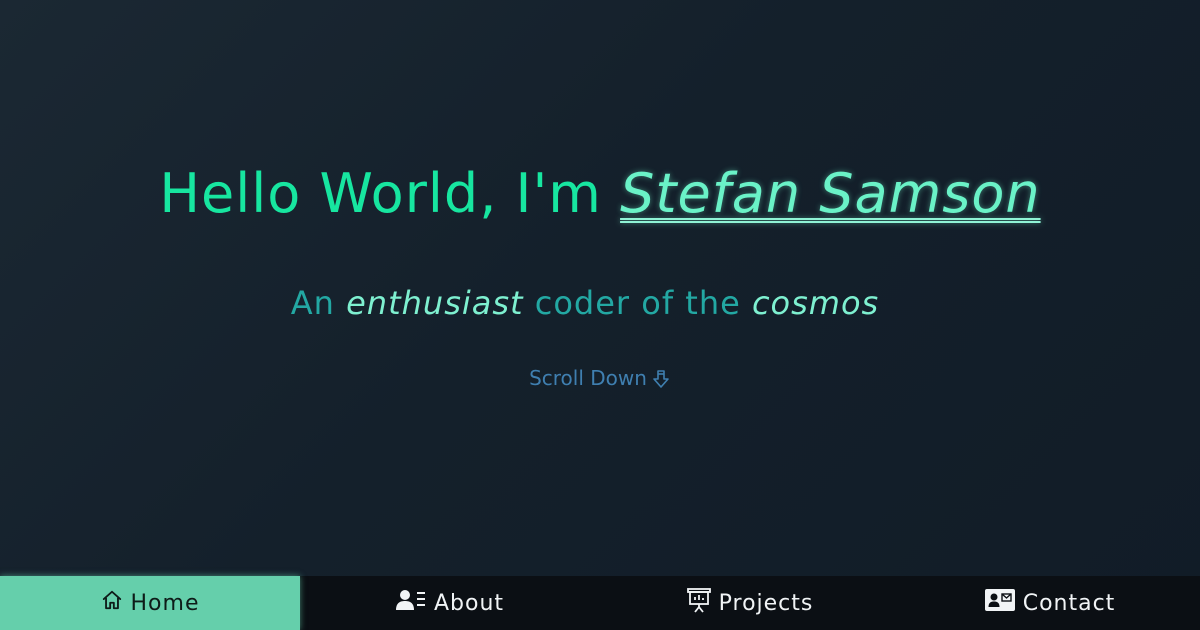 This screenshot has height=630, width=1200. I want to click on tagline-emphasis: enthusiast, so click(435, 303).